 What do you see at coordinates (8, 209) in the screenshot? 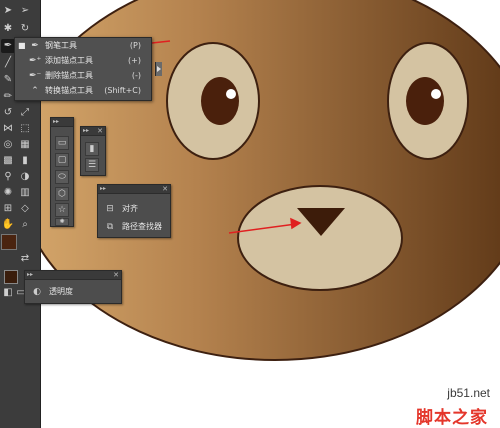
I see `artboard-tool-icon: ⊞` at bounding box center [8, 209].